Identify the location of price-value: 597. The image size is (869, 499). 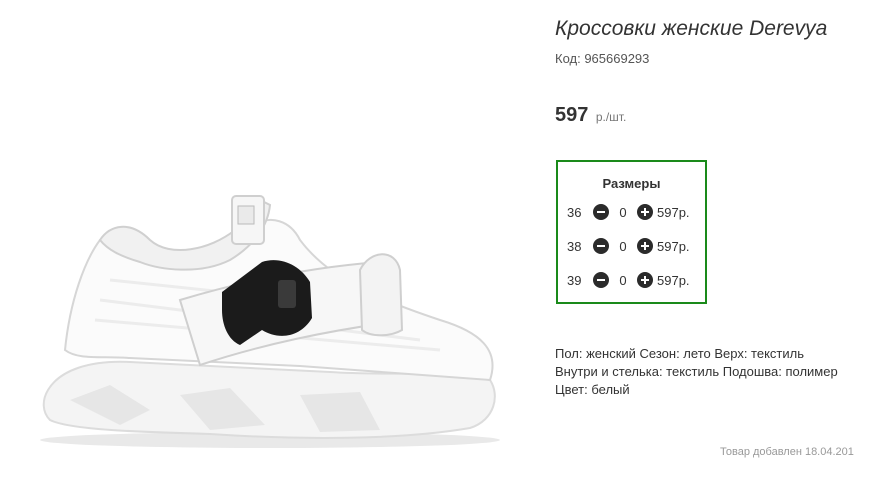
(572, 115).